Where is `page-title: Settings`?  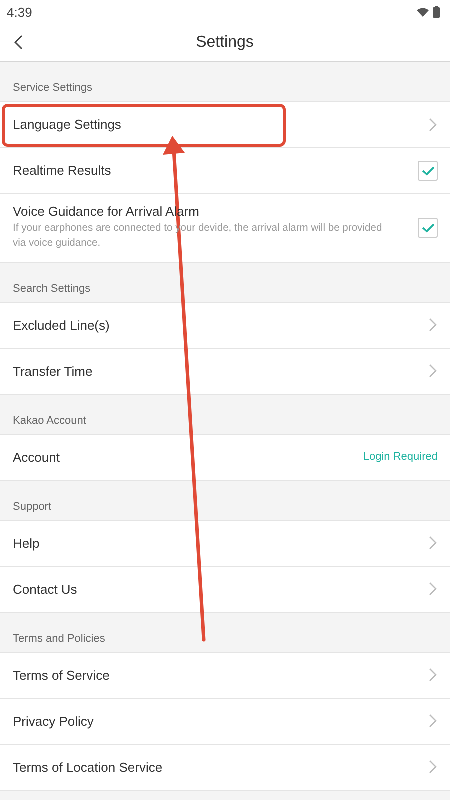 page-title: Settings is located at coordinates (225, 43).